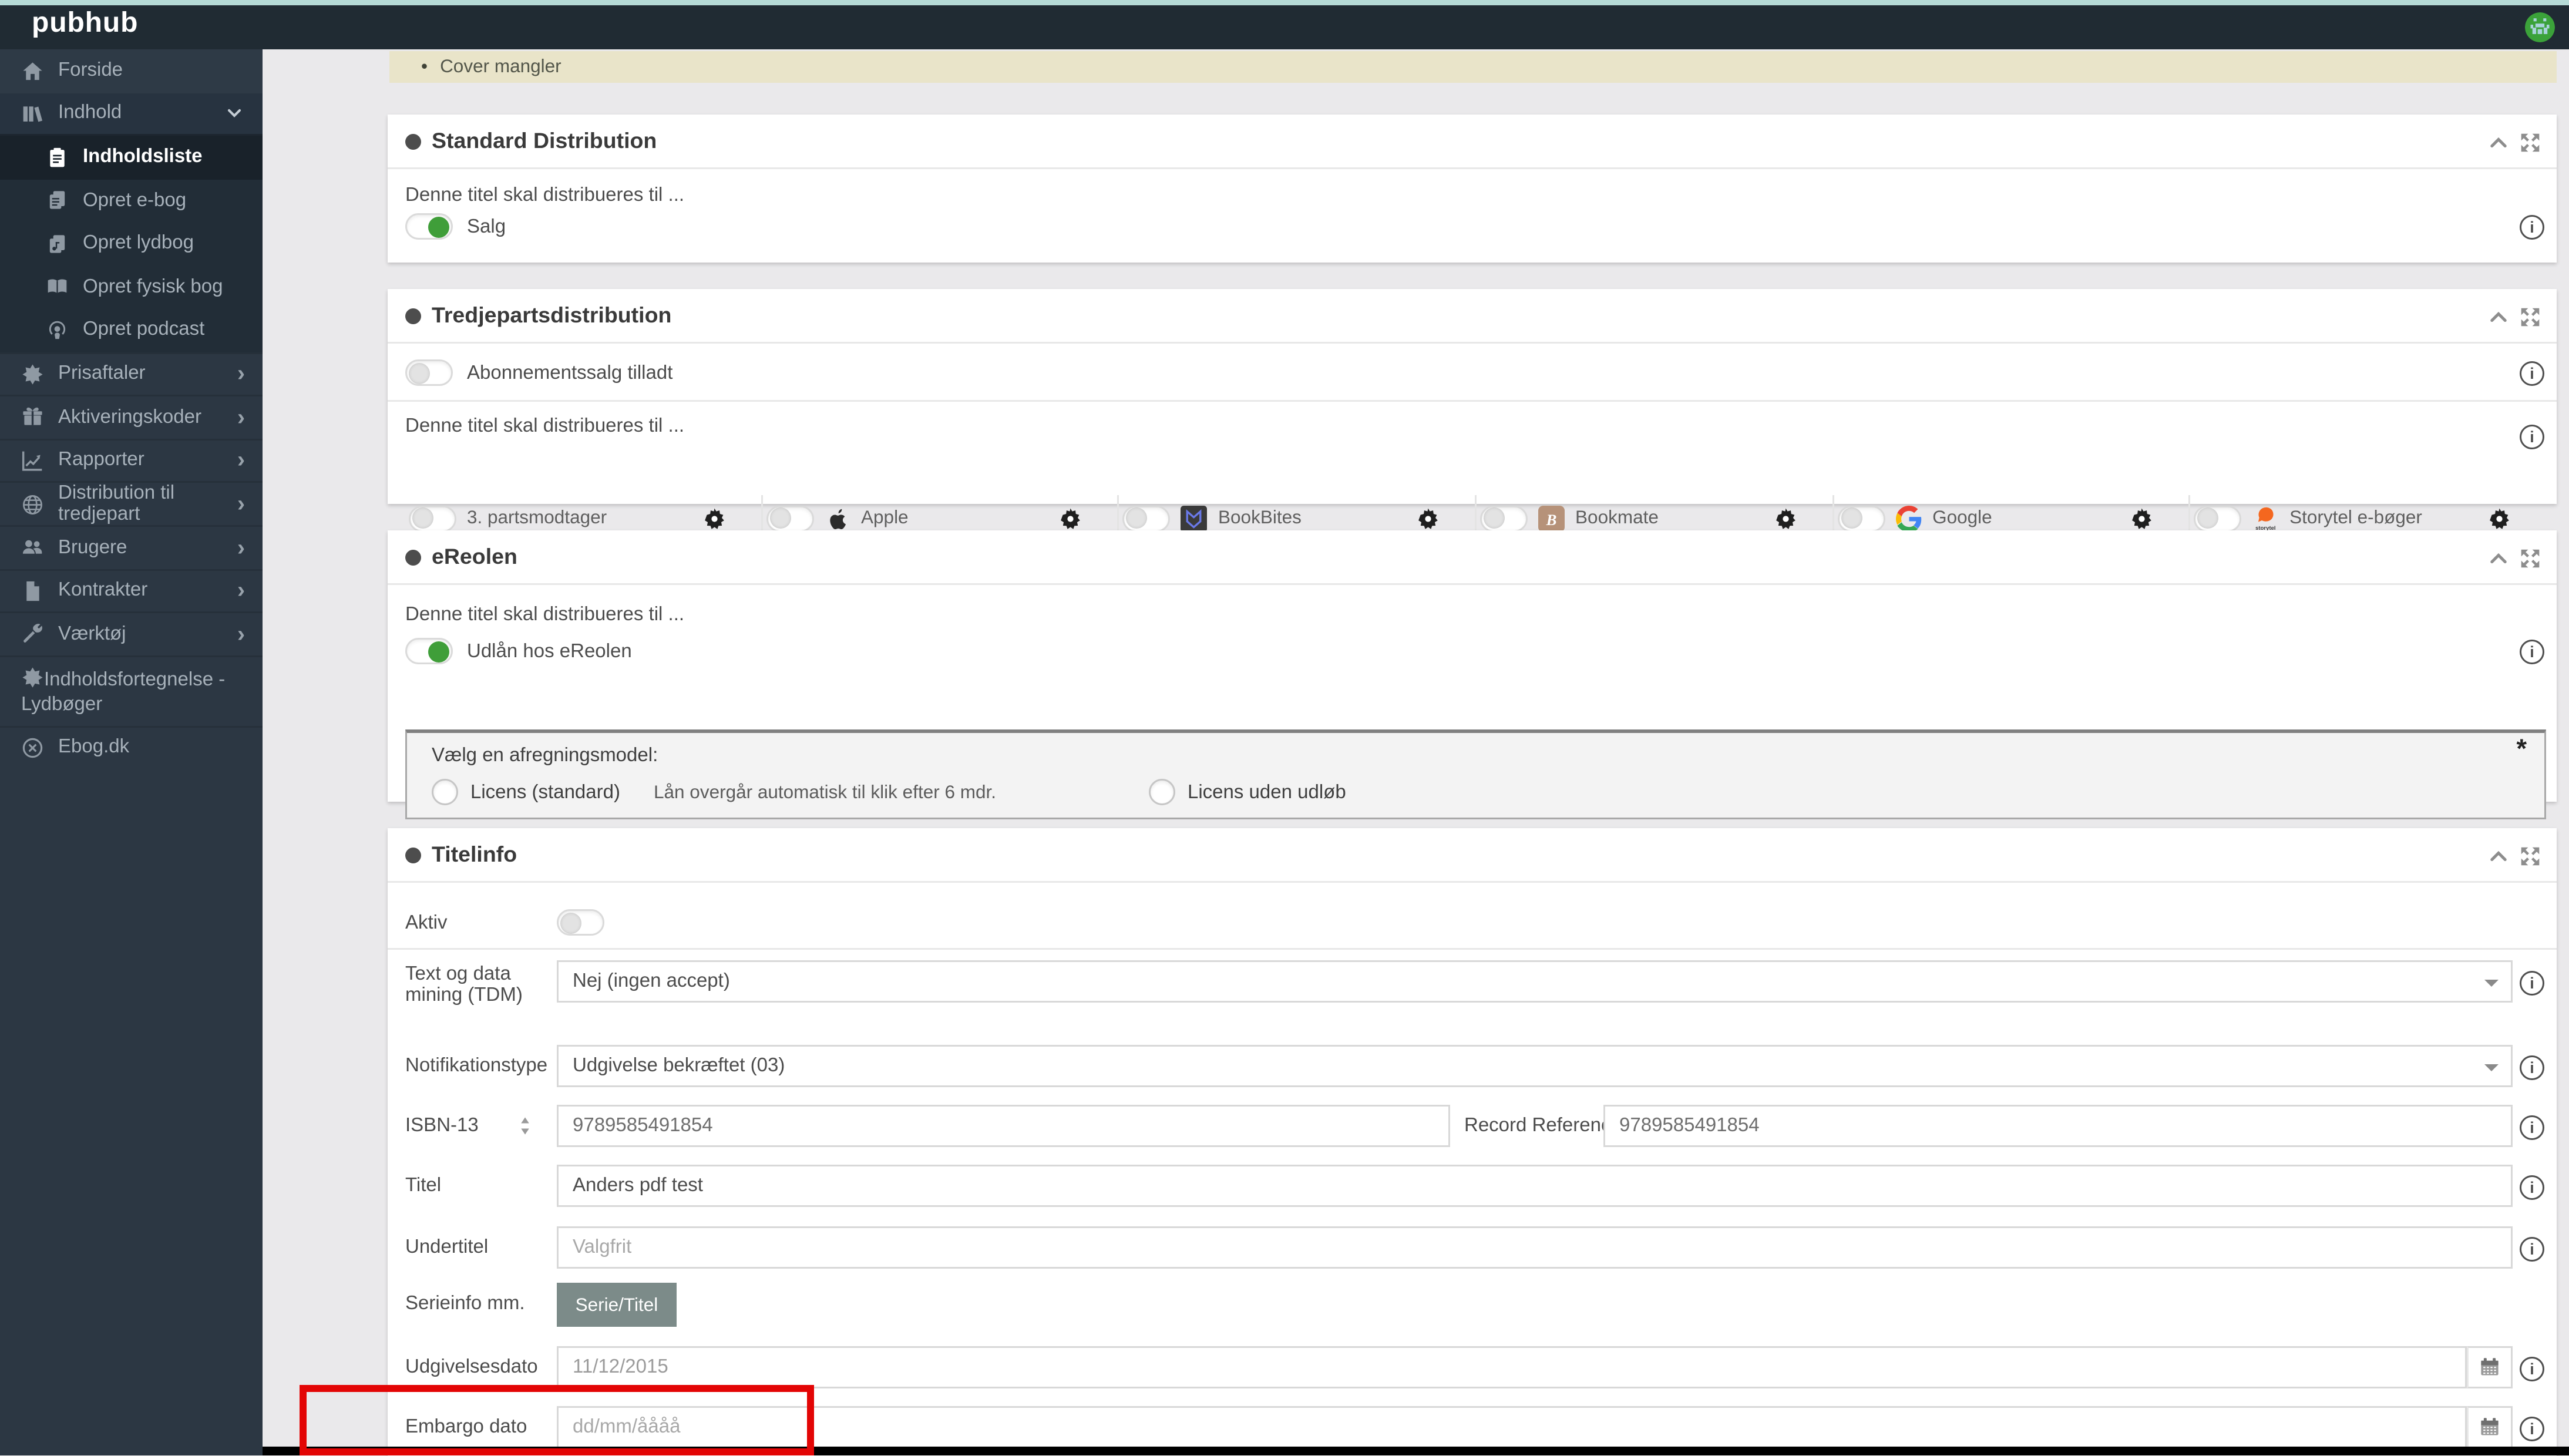 This screenshot has width=2569, height=1456. What do you see at coordinates (413, 854) in the screenshot?
I see `section-bullet-icon` at bounding box center [413, 854].